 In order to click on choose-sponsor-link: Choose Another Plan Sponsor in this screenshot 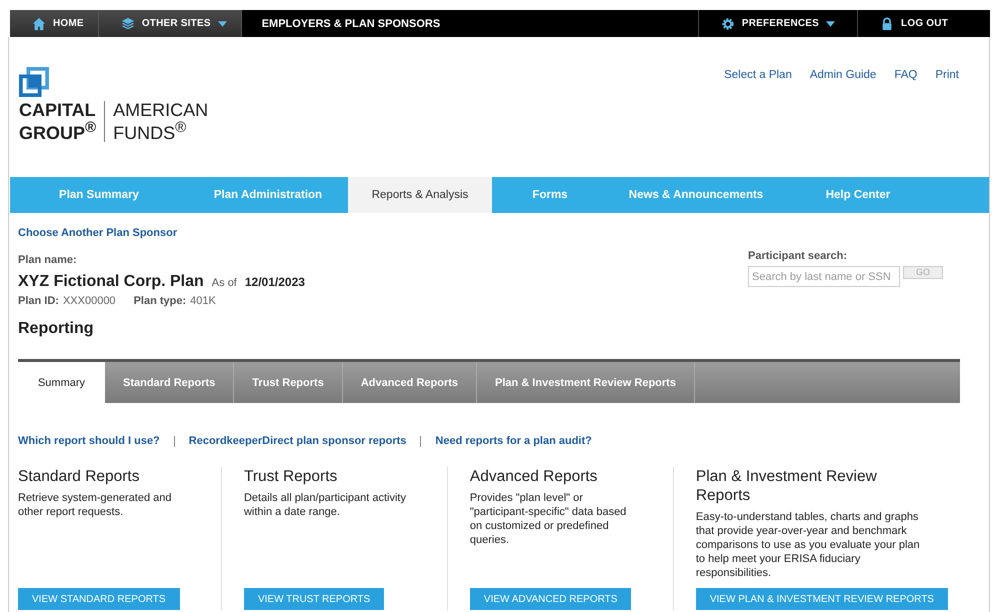, I will do `click(98, 233)`.